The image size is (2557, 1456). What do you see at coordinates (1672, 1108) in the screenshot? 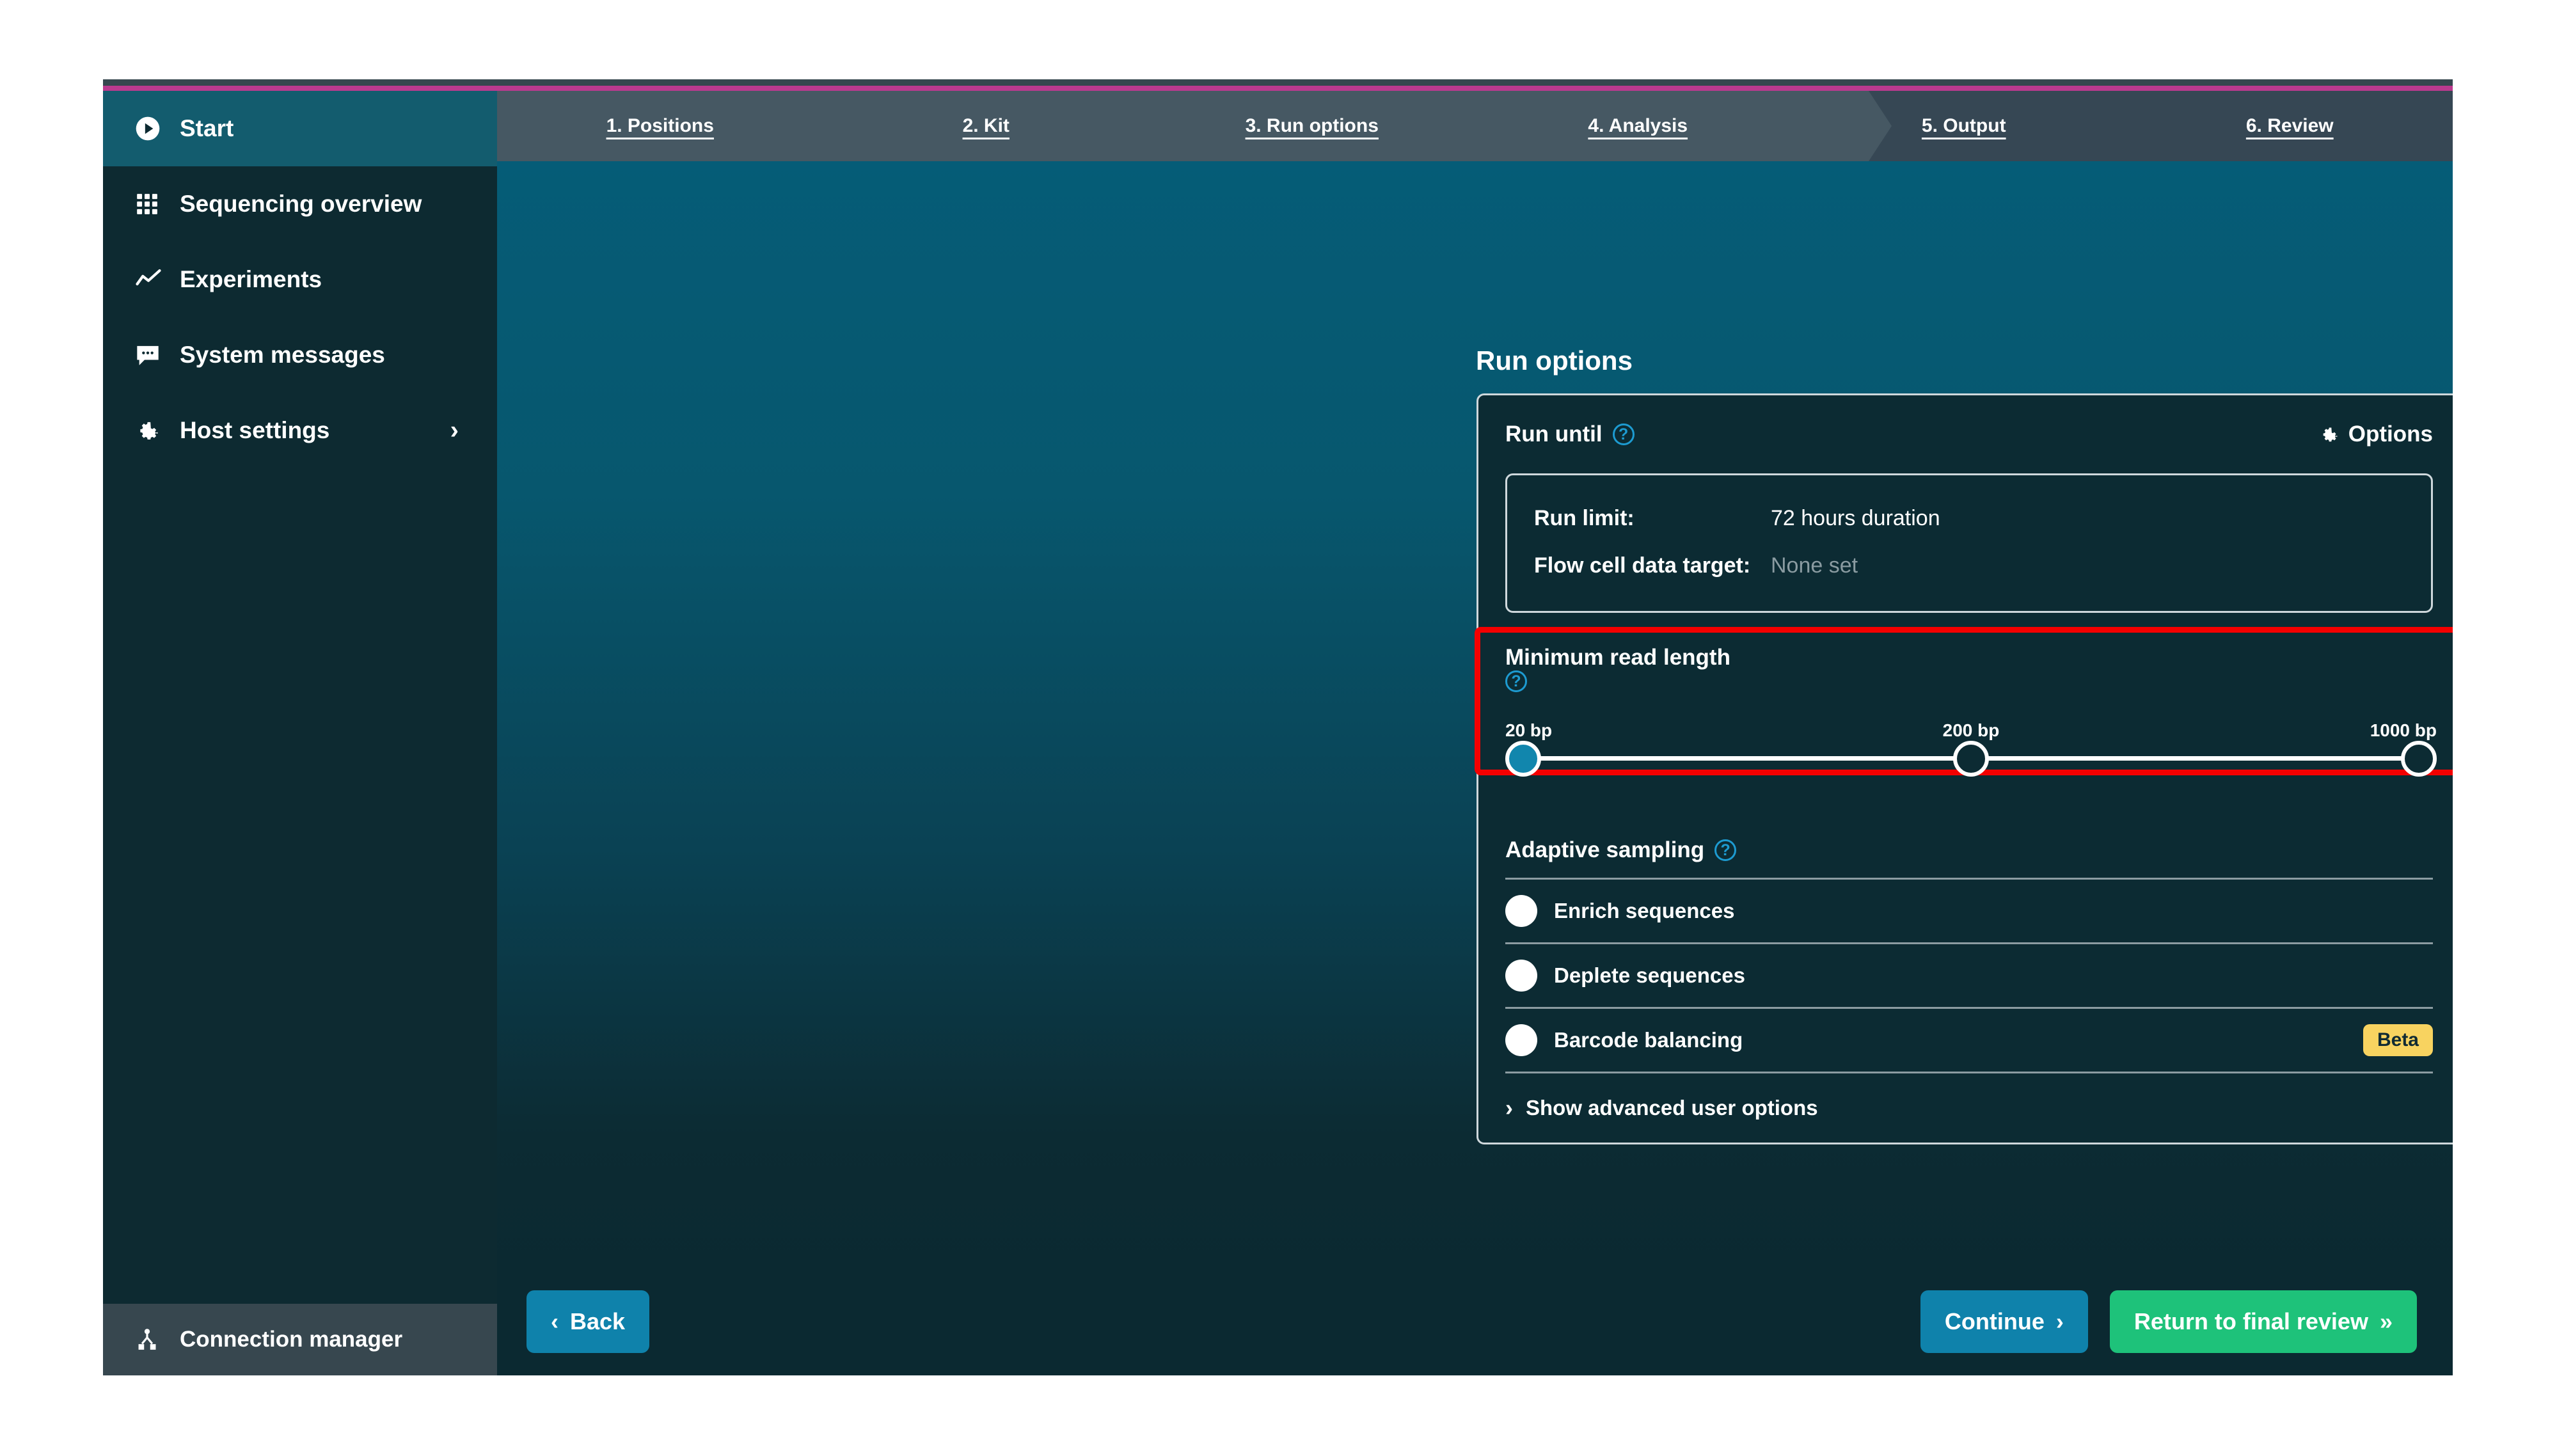
I see `show-advanced-user-options-label: Show advanced user options` at bounding box center [1672, 1108].